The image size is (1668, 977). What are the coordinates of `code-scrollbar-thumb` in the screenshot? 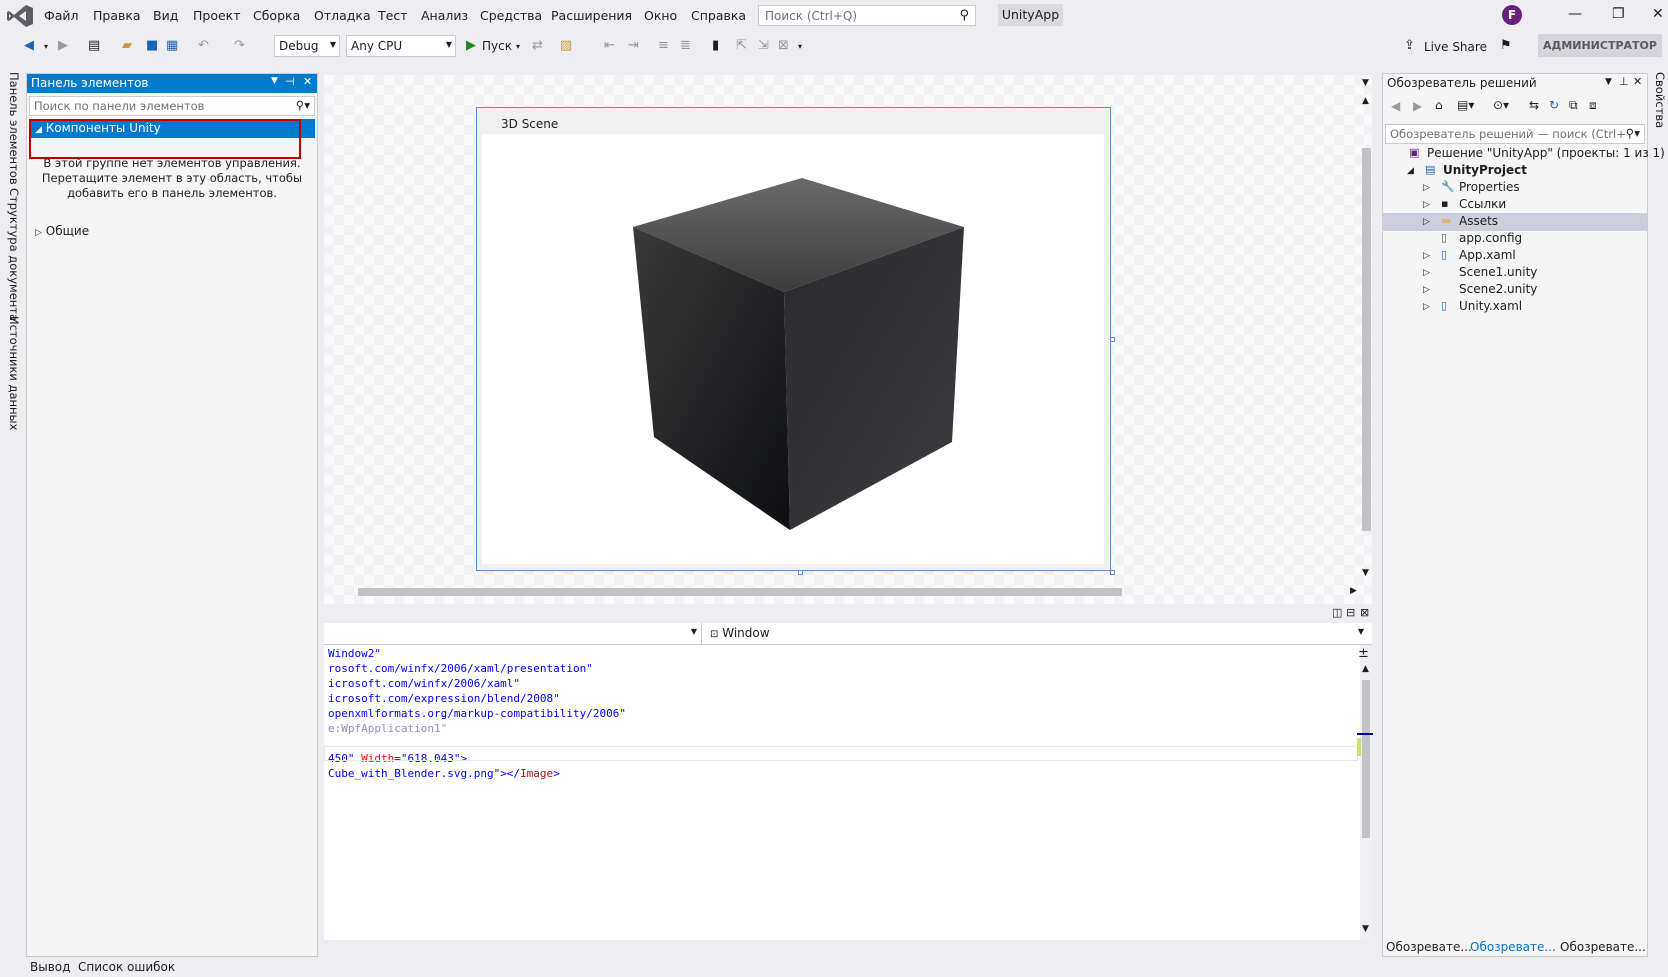 It's located at (1366, 759).